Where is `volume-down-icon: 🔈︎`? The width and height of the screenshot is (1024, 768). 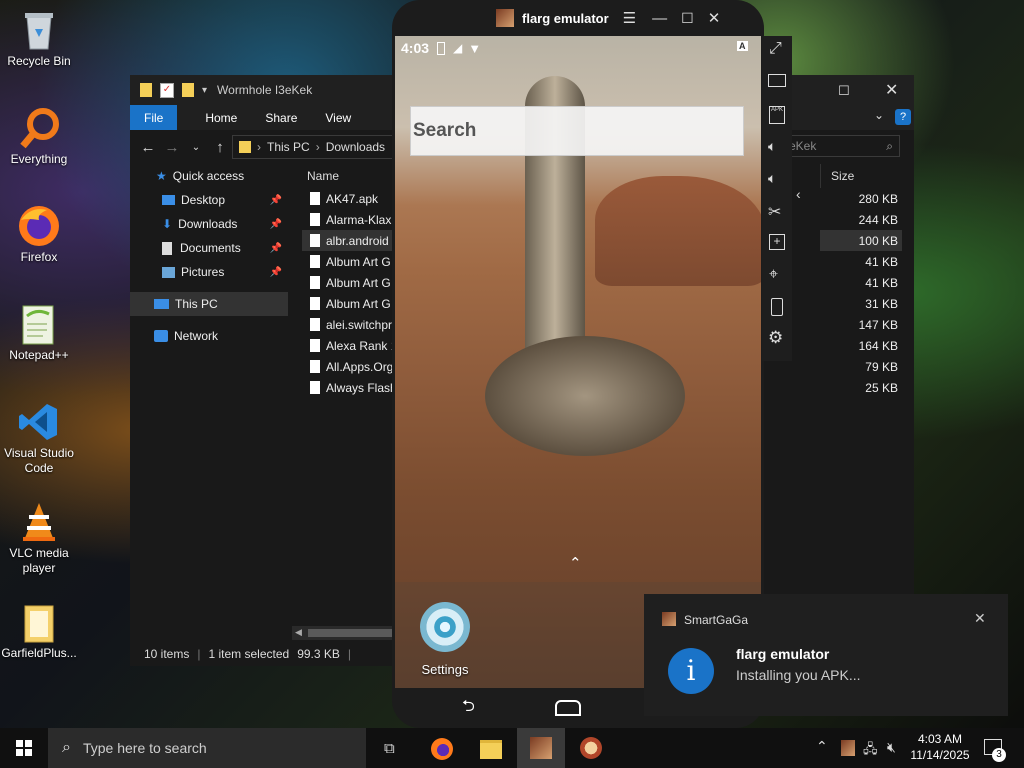 volume-down-icon: 🔈︎ is located at coordinates (772, 178).